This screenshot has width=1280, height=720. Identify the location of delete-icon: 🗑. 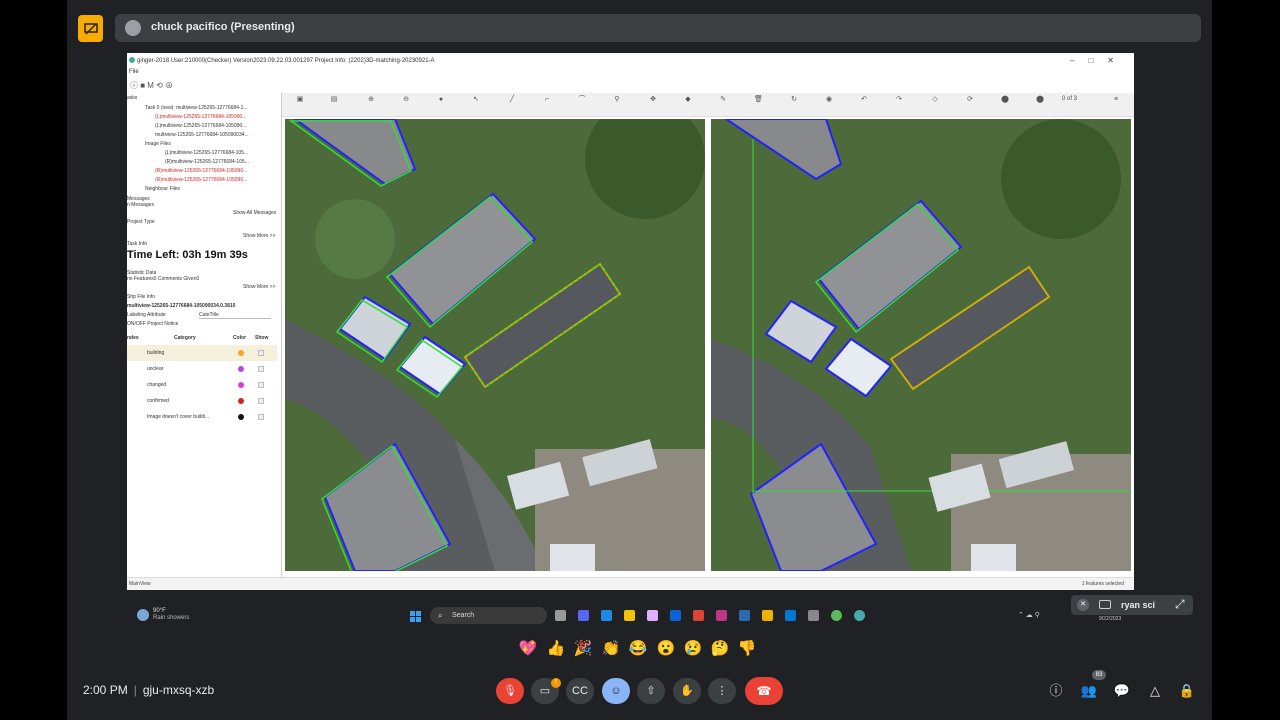
(758, 100).